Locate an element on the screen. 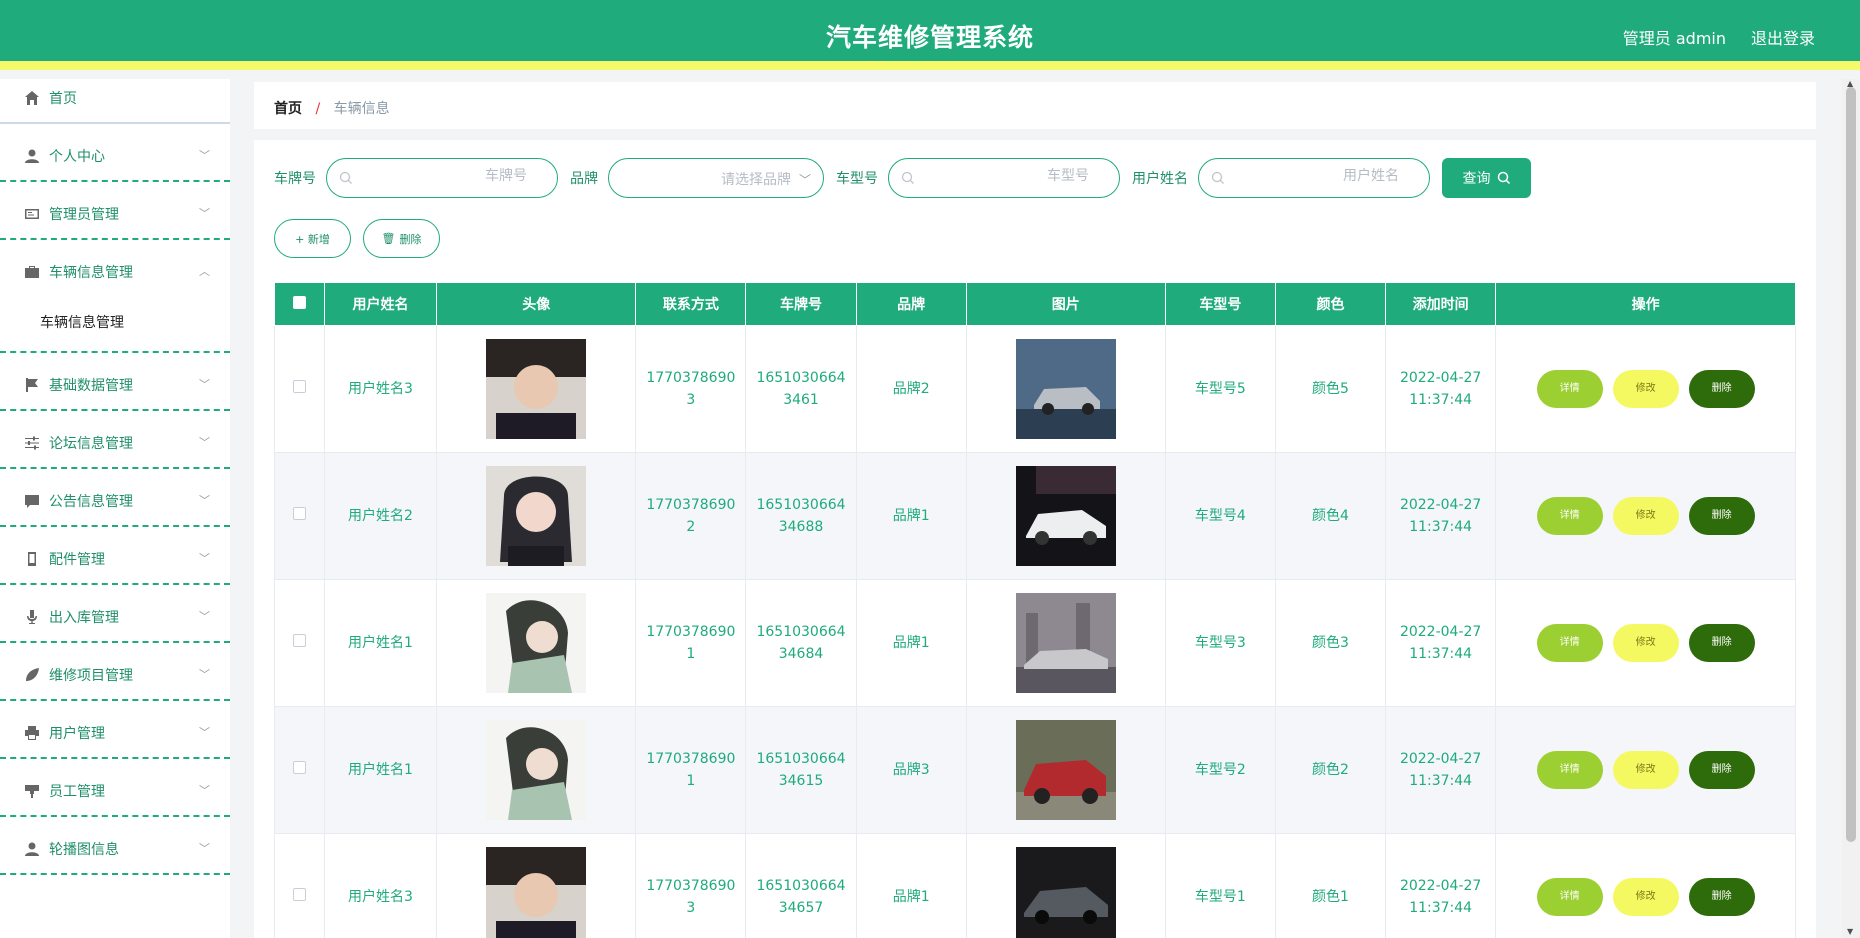 This screenshot has height=938, width=1860. cell-model: 车型号1 is located at coordinates (1220, 885).